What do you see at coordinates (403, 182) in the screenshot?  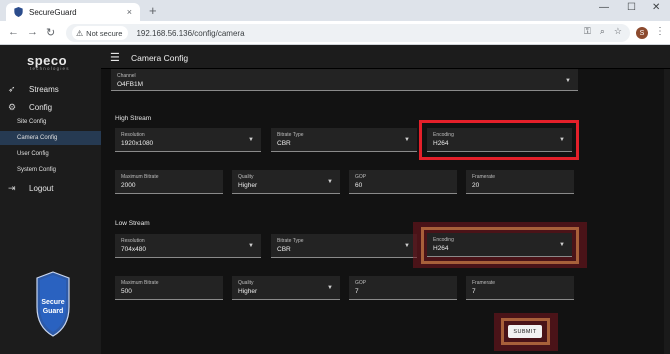 I see `high-gop-input: GOP 60` at bounding box center [403, 182].